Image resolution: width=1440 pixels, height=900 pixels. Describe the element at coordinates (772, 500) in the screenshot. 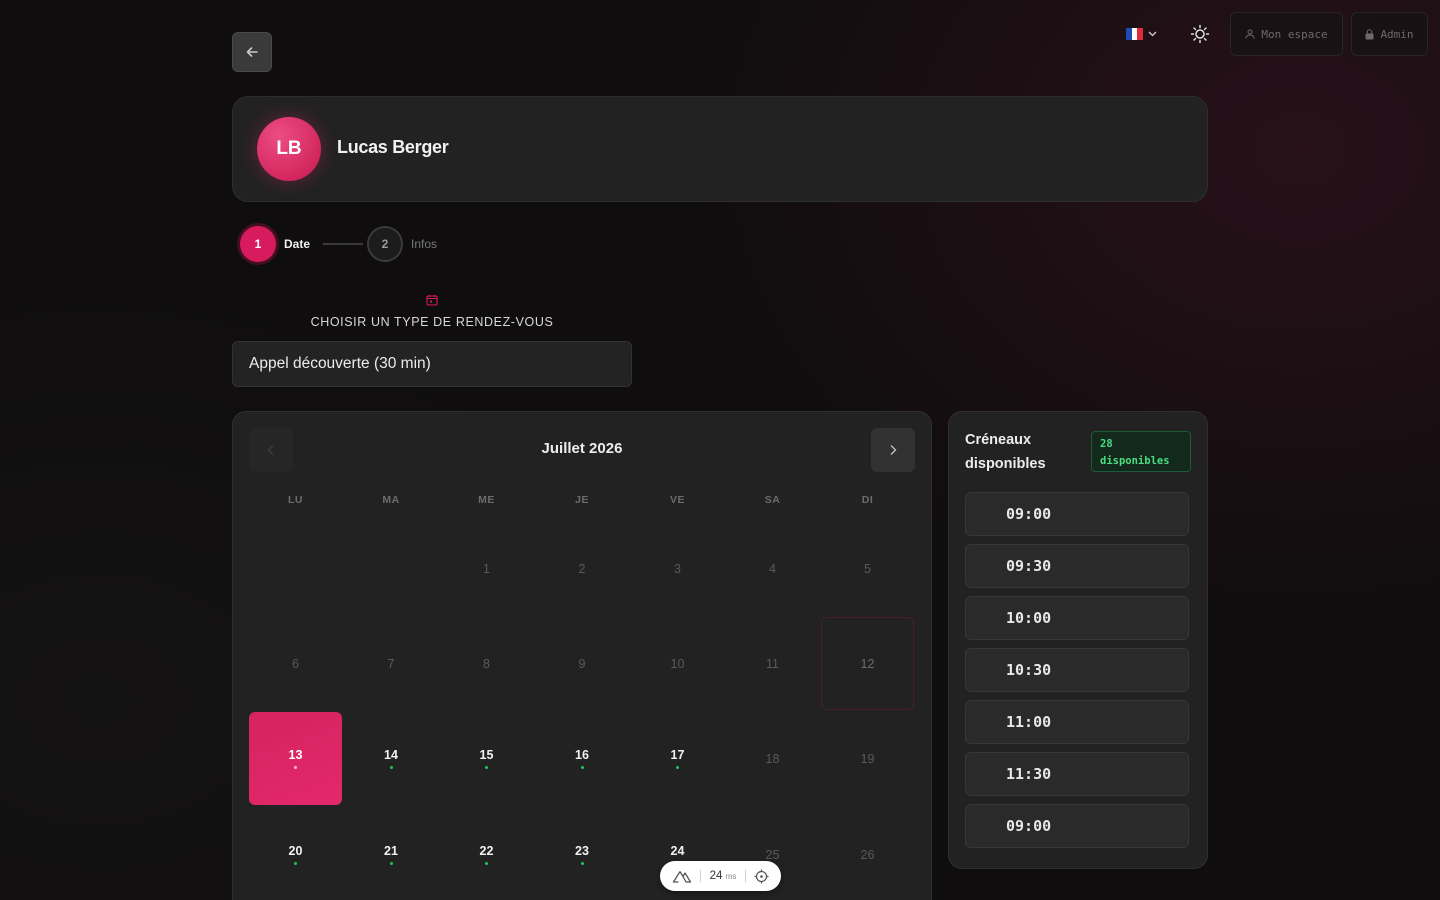

I see `weekday-header: SA` at that location.